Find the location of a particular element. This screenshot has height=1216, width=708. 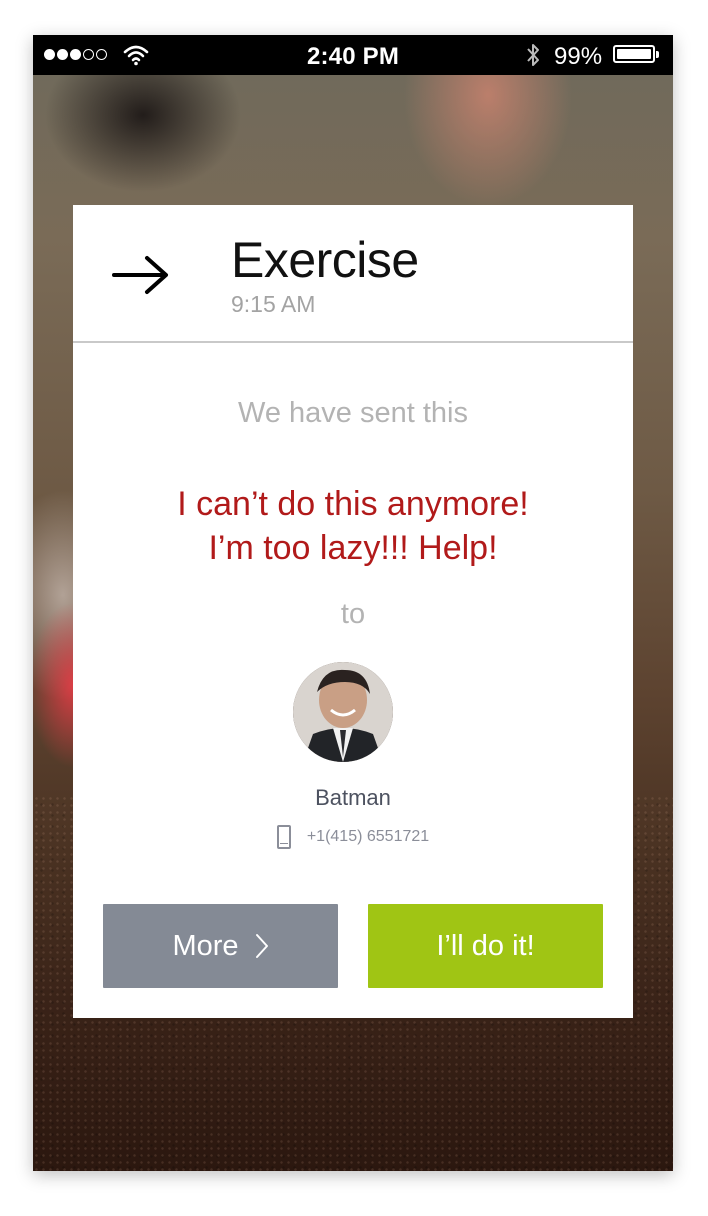

mobile-phone-icon is located at coordinates (283, 837).